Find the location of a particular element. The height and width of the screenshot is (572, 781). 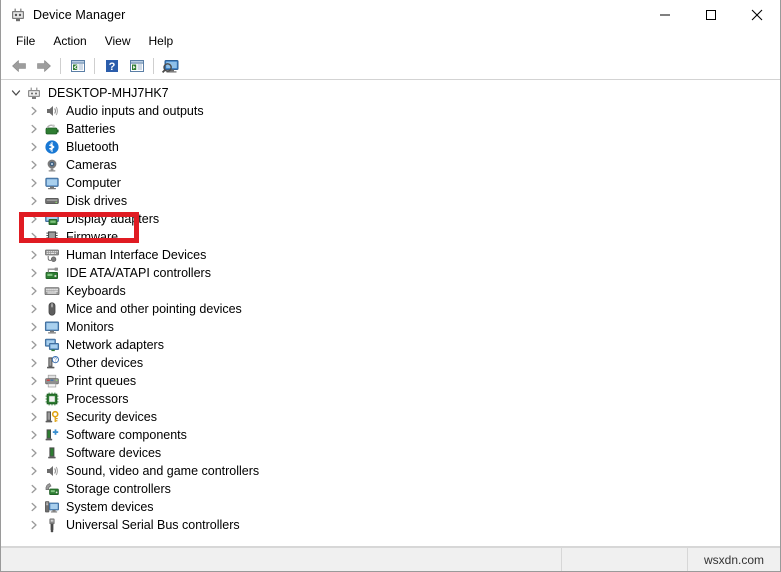

tree-item-cameras: Cameras is located at coordinates (390, 165).